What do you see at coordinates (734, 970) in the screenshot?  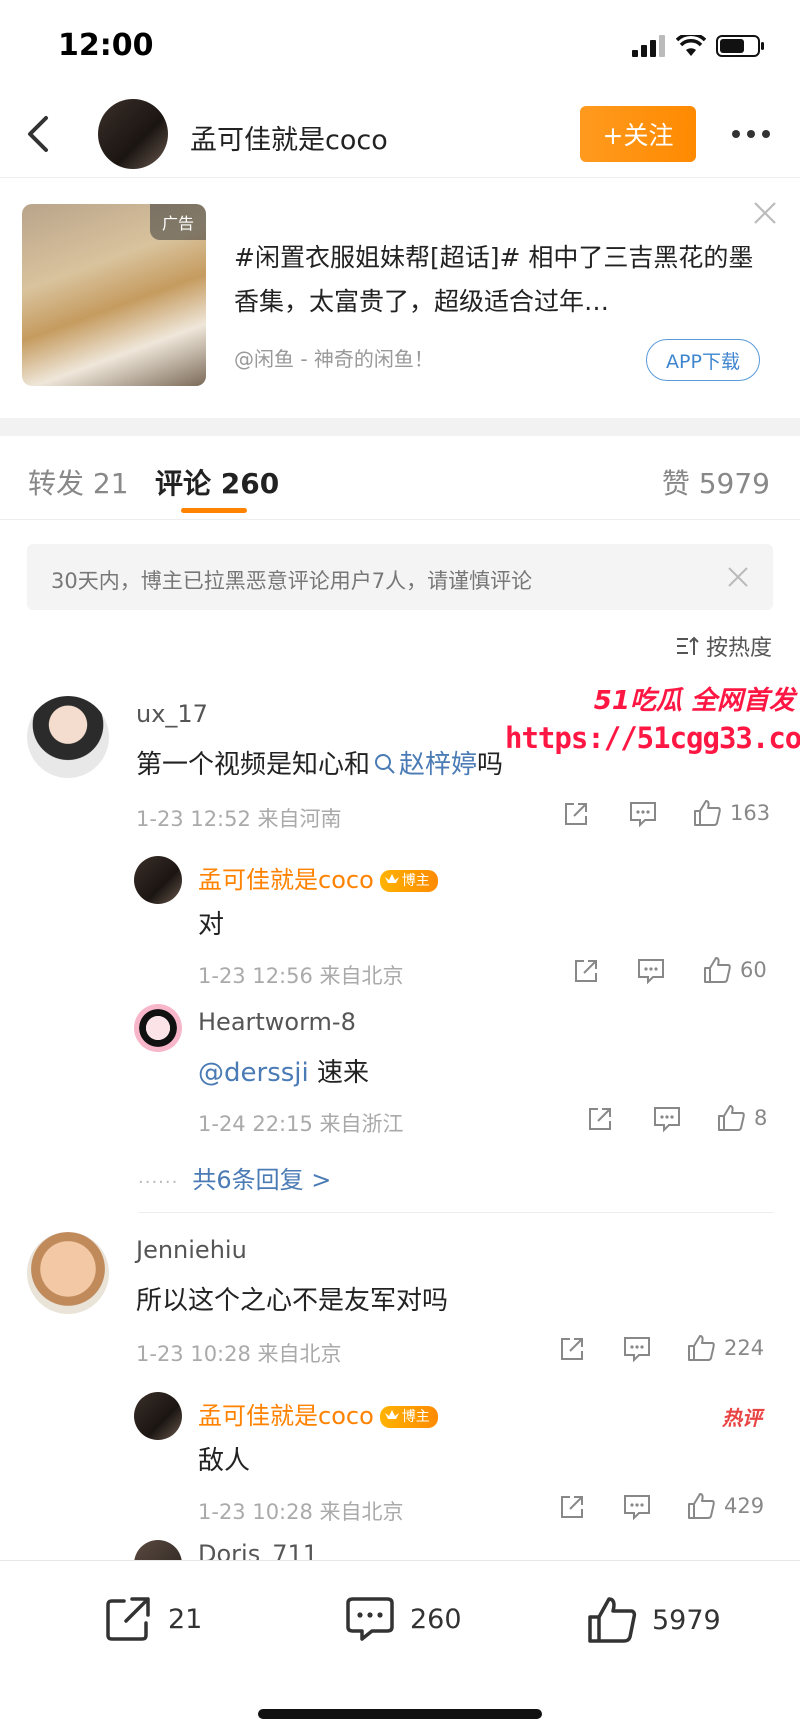 I see `like-button: 60` at bounding box center [734, 970].